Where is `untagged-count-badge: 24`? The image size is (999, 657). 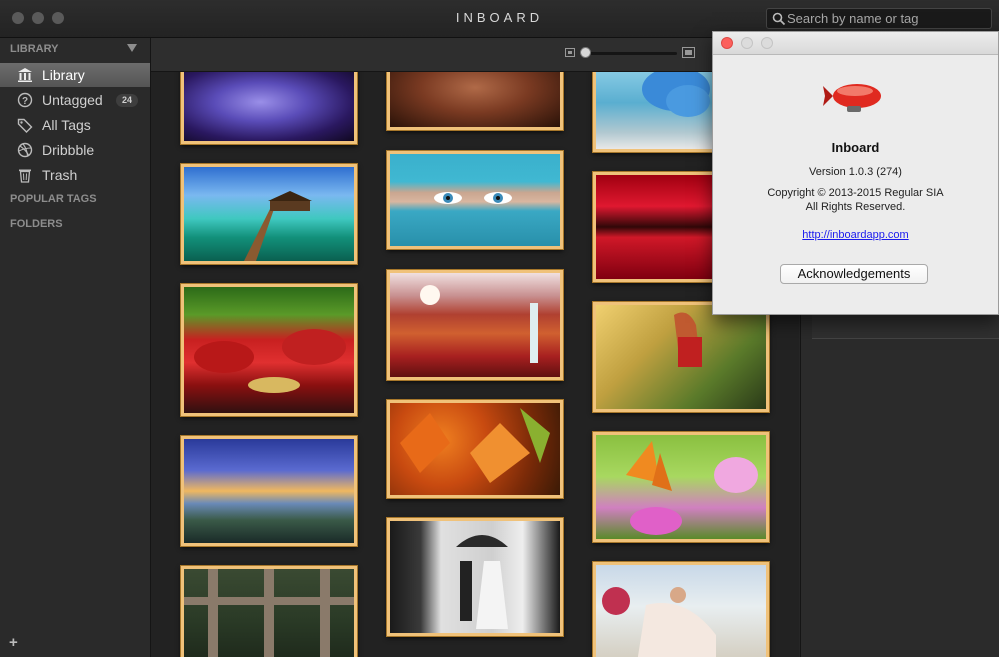 untagged-count-badge: 24 is located at coordinates (127, 100).